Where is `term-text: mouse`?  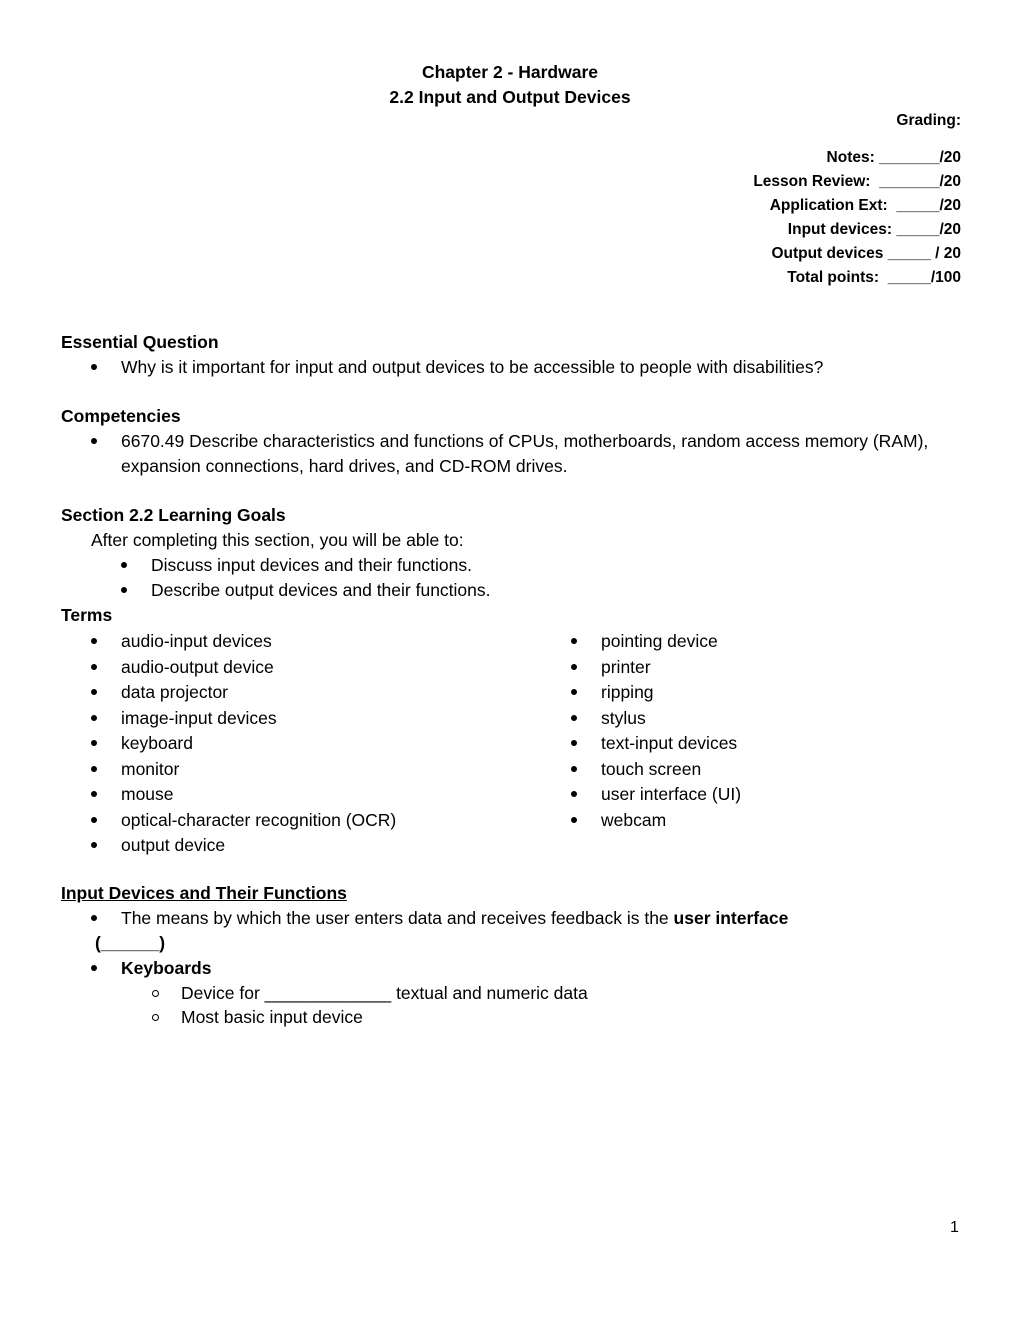 term-text: mouse is located at coordinates (147, 794).